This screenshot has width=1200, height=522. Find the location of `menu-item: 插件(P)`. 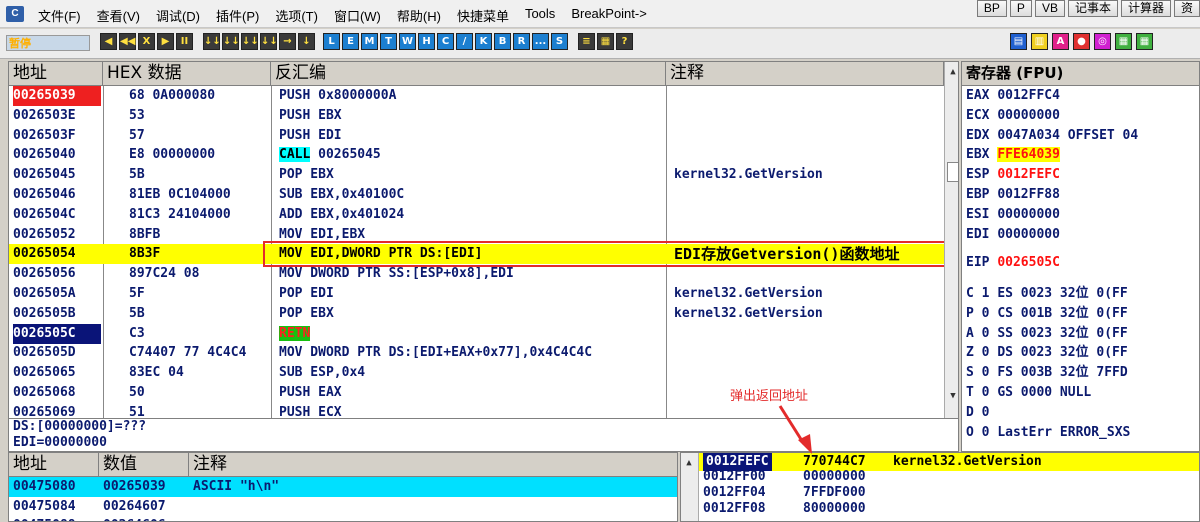

menu-item: 插件(P) is located at coordinates (237, 15).